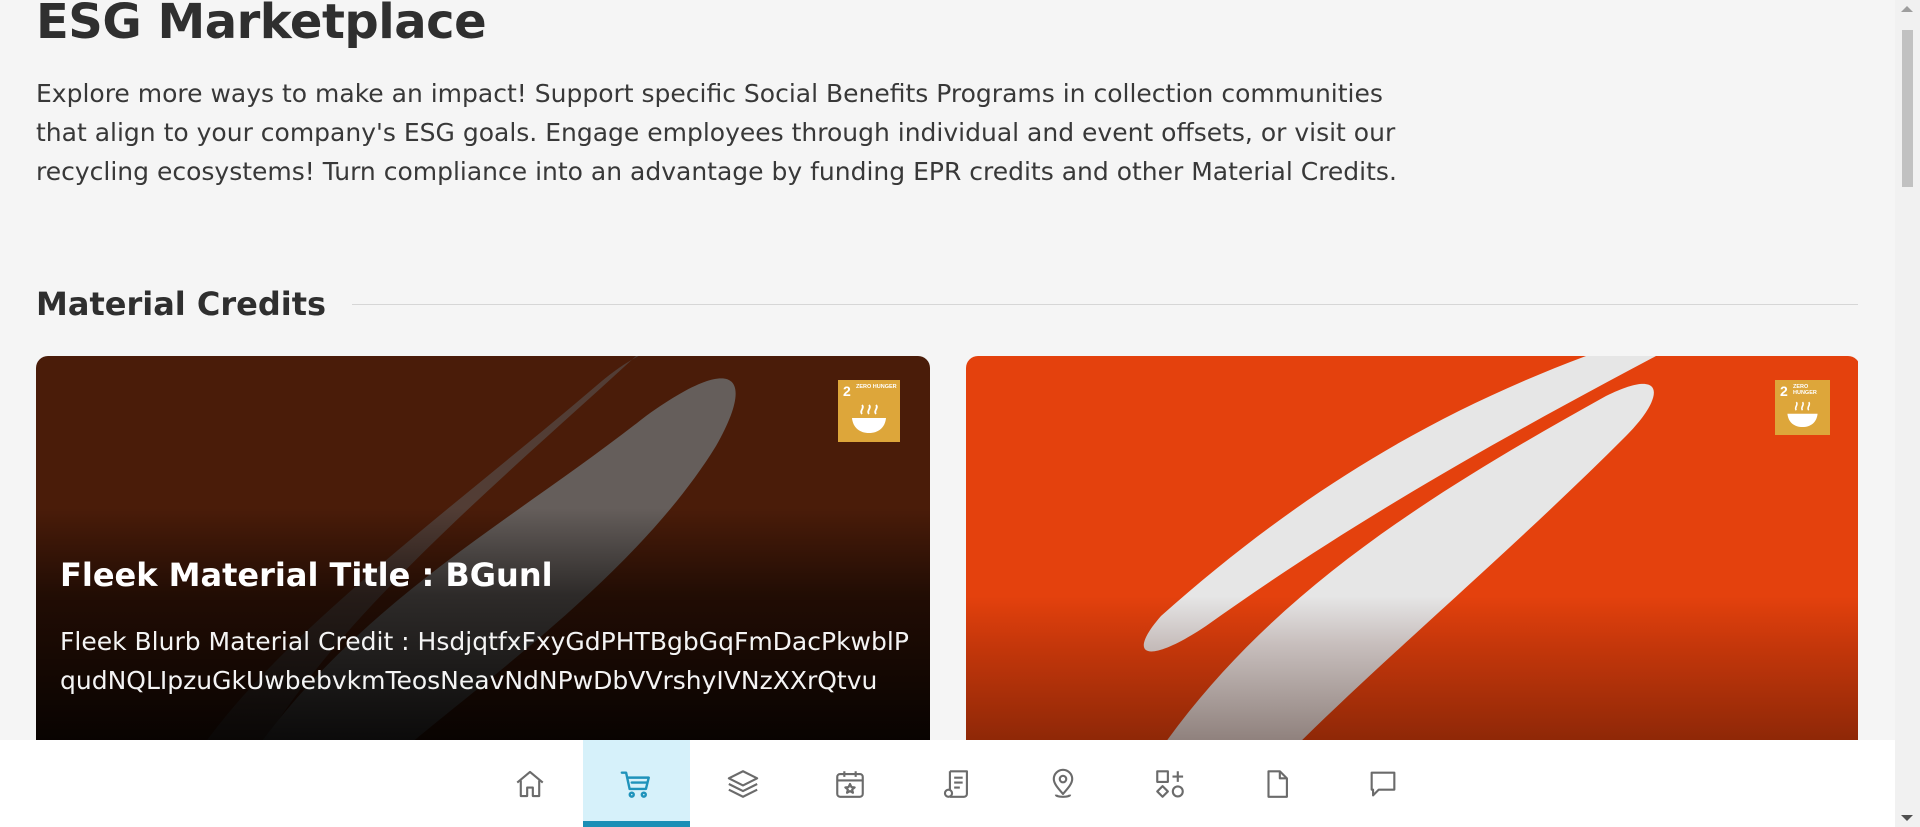  I want to click on section-title: Material Credits, so click(181, 304).